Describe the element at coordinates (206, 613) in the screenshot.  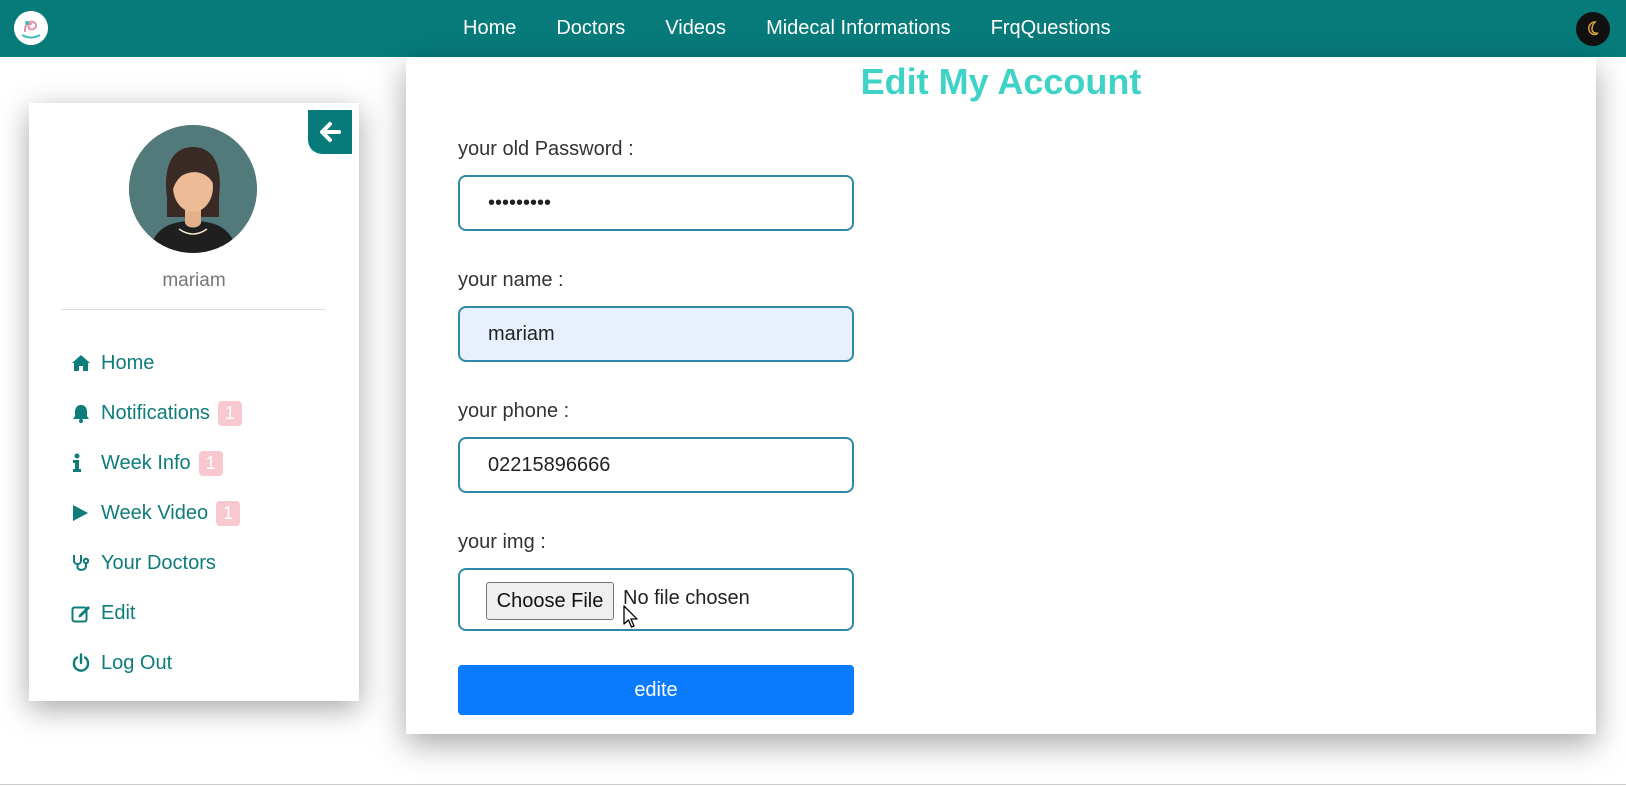
I see `sidebar-item-edit: Edit` at that location.